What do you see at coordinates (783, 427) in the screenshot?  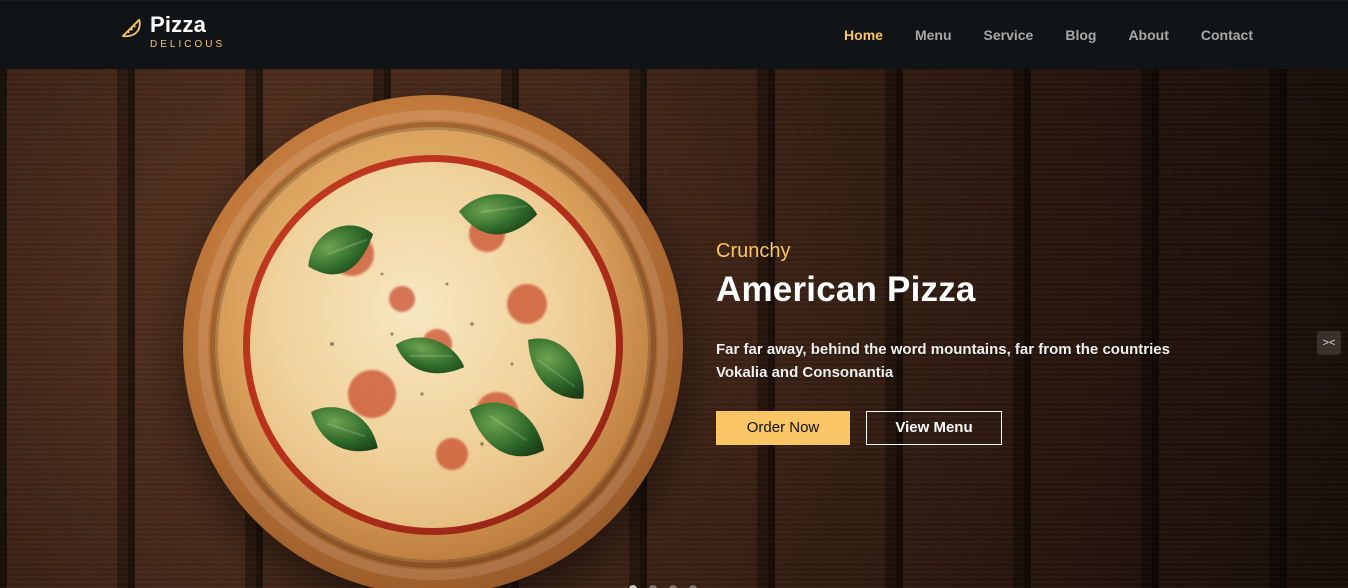 I see `order-now-button: Order Now` at bounding box center [783, 427].